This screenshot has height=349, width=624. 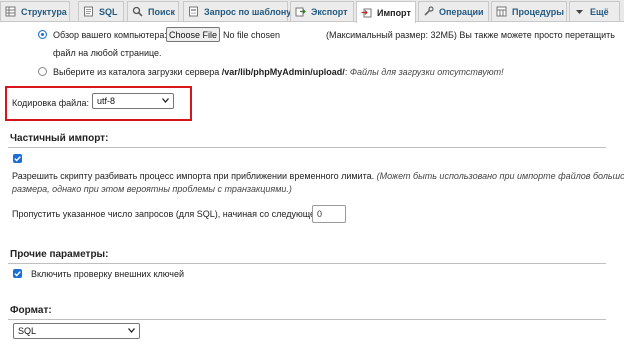 I want to click on tab-sql: SQL, so click(x=101, y=11).